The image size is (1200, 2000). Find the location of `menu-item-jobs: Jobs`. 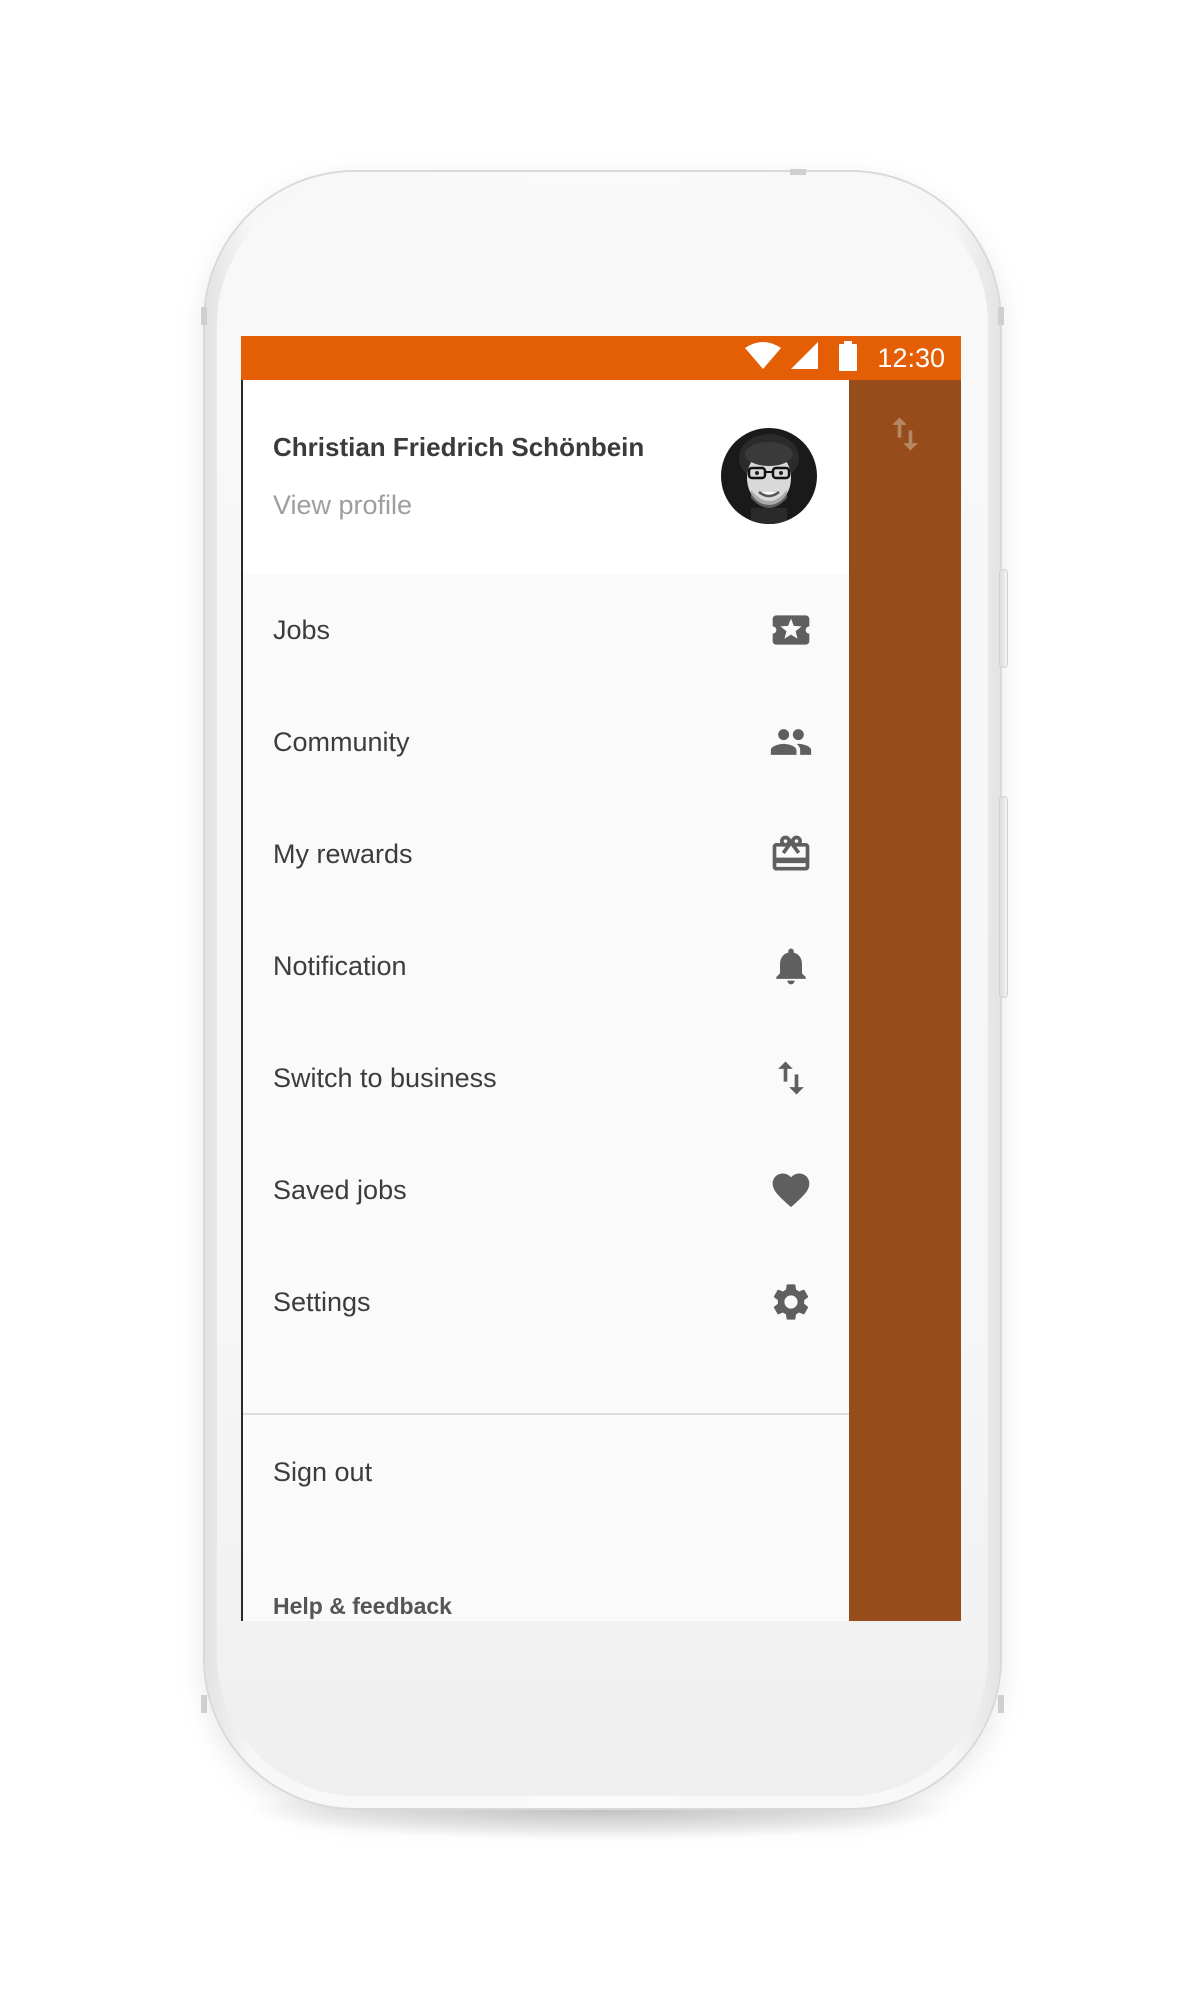

menu-item-jobs: Jobs is located at coordinates (546, 630).